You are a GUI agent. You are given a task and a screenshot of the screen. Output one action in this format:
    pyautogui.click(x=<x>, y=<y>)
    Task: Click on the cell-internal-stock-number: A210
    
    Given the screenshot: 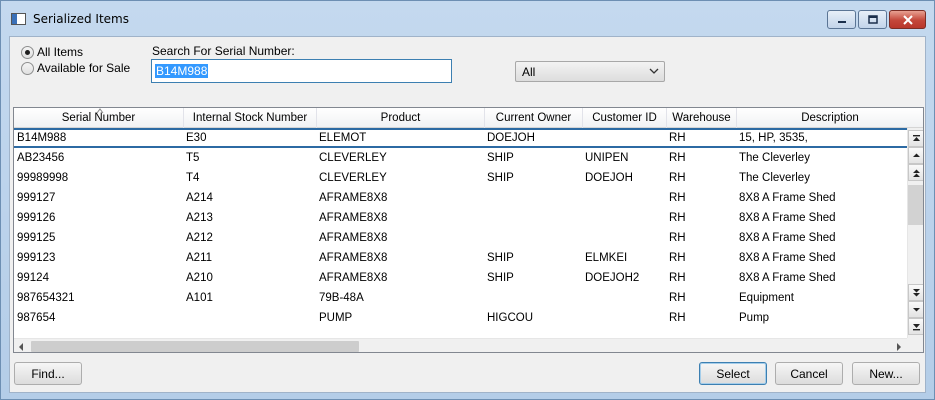 What is the action you would take?
    pyautogui.click(x=199, y=278)
    